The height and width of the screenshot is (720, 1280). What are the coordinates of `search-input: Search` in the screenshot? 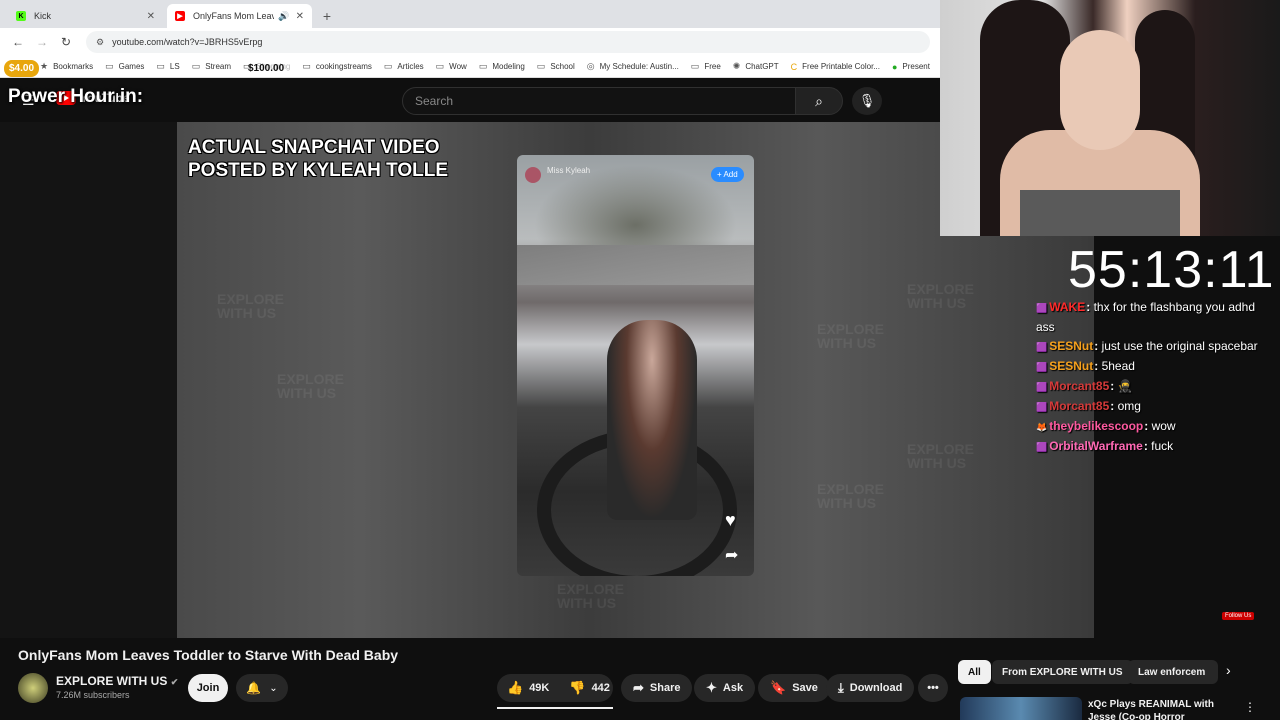 It's located at (599, 101).